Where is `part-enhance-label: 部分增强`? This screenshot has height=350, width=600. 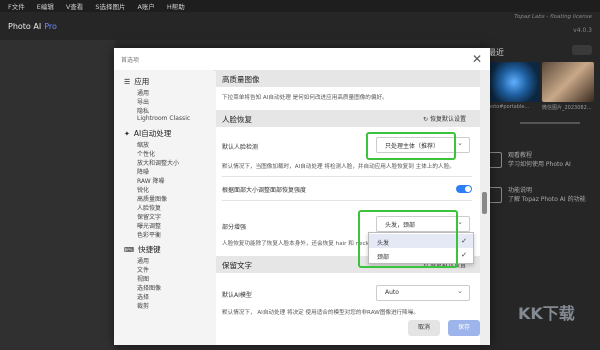
part-enhance-label: 部分增强 is located at coordinates (234, 227).